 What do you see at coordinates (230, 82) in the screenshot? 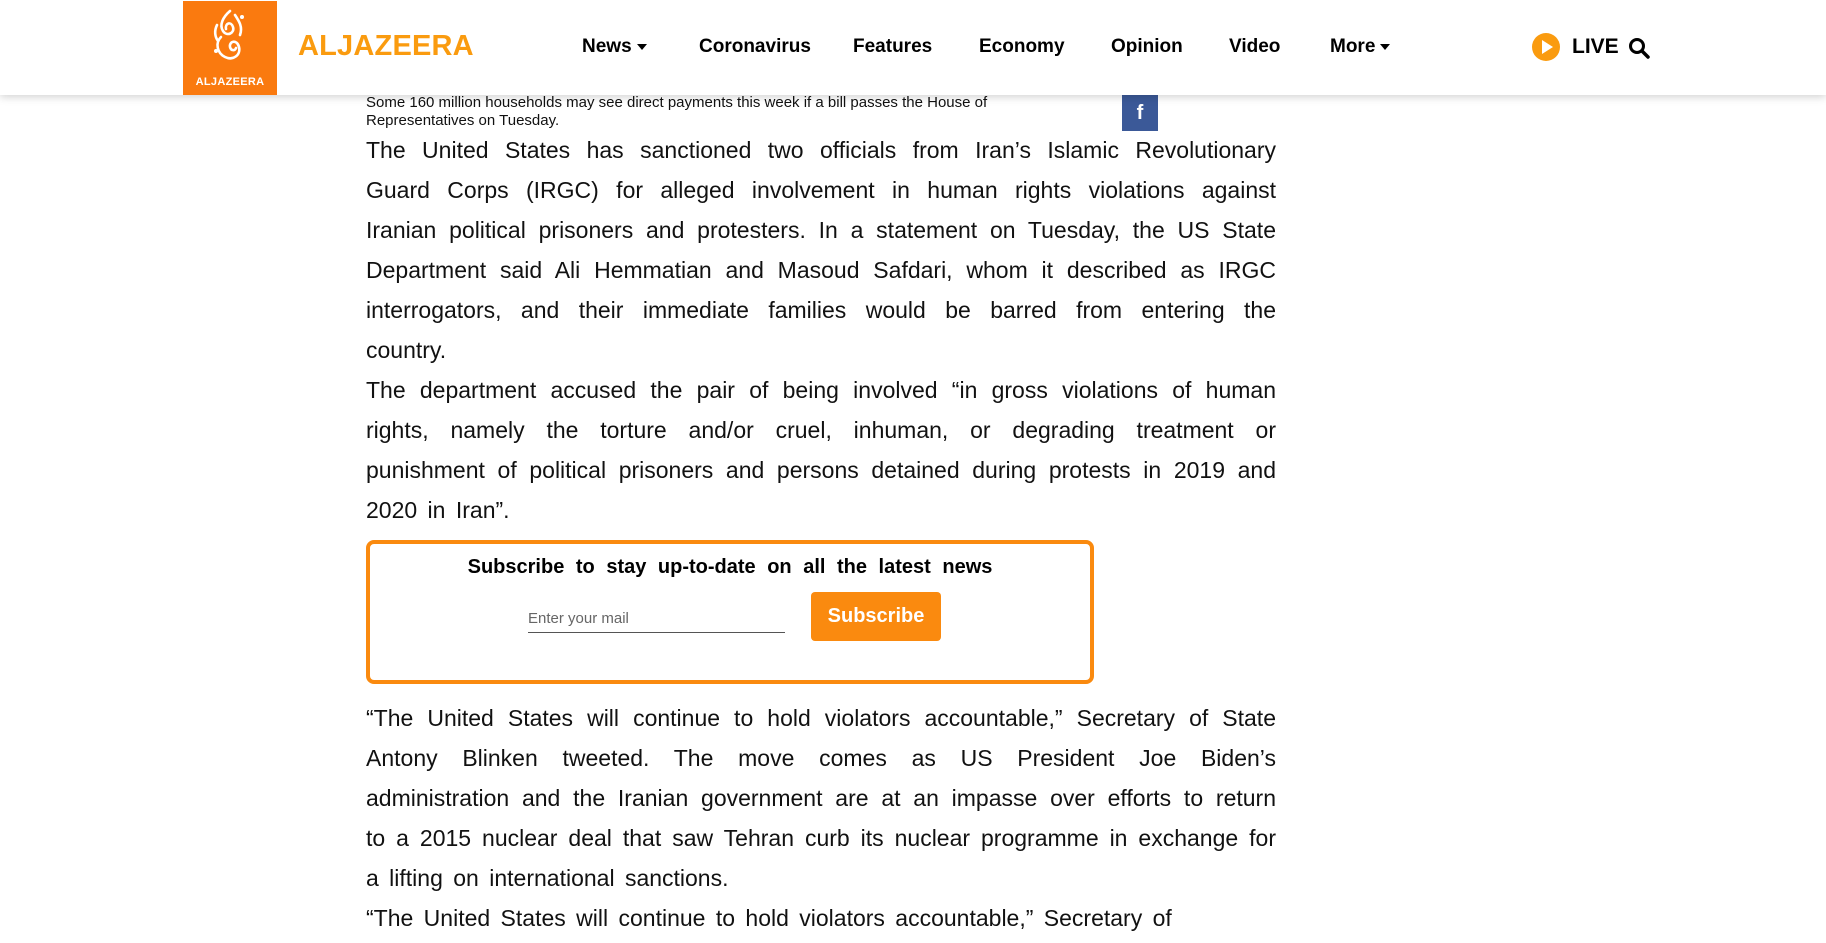
I see `logo-caption: ALJAZEERA` at bounding box center [230, 82].